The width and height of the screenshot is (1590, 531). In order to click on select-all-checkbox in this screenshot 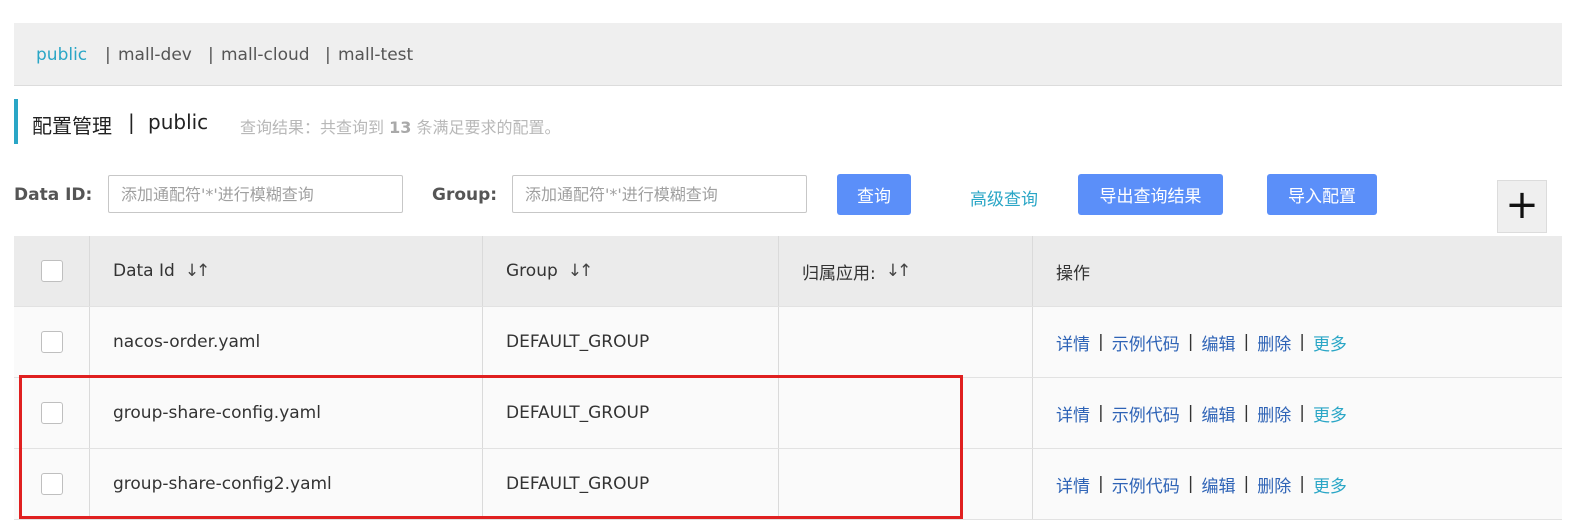, I will do `click(51, 271)`.